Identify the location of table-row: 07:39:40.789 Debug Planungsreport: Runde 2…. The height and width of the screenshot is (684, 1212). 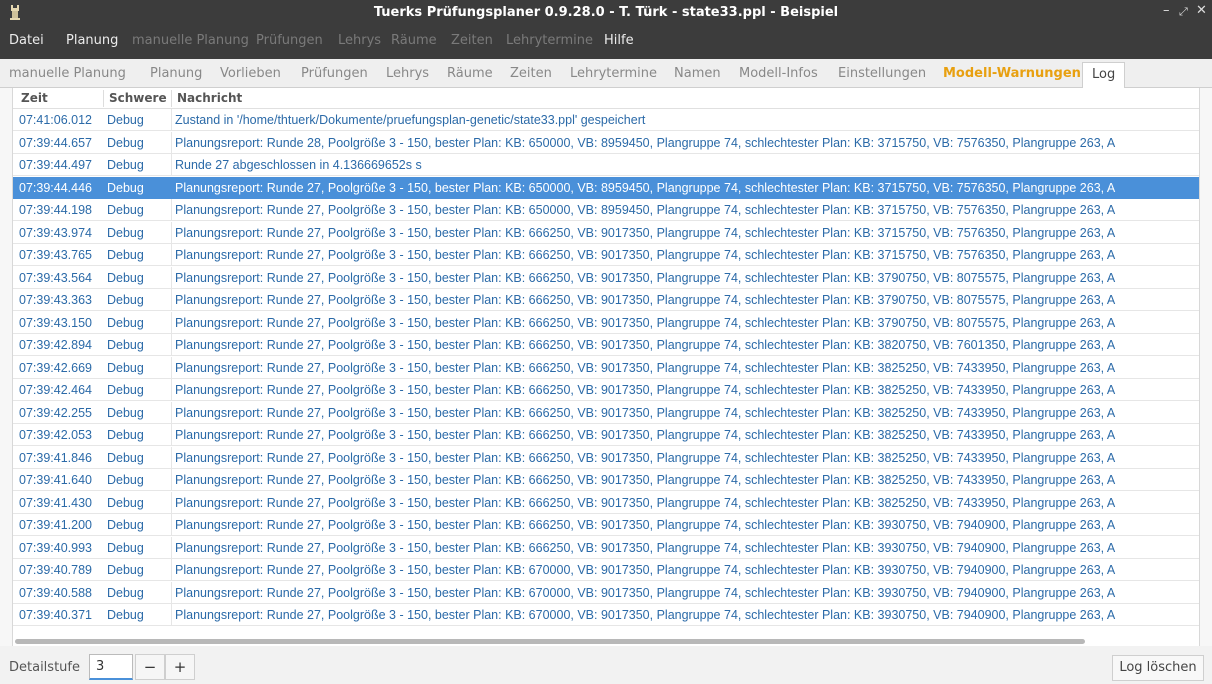
(606, 570).